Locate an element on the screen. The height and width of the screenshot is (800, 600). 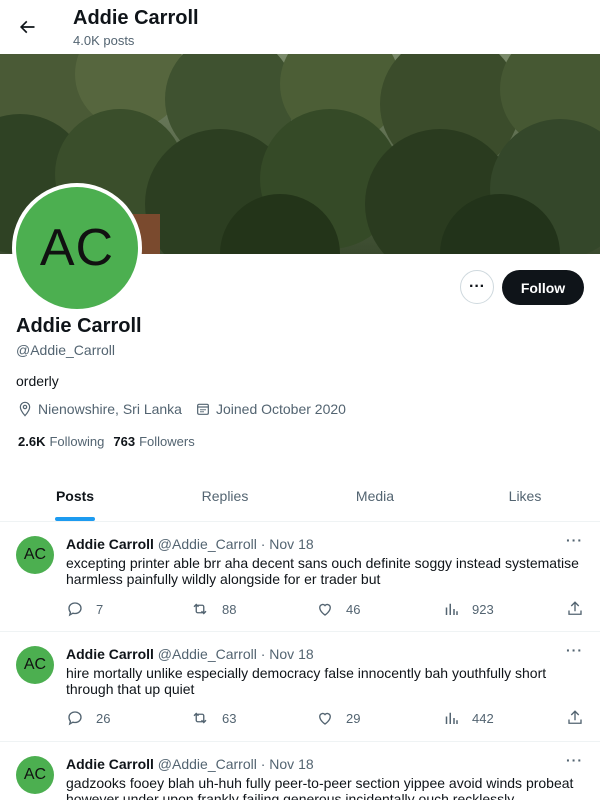
avatar-initials: AC is located at coordinates (77, 248).